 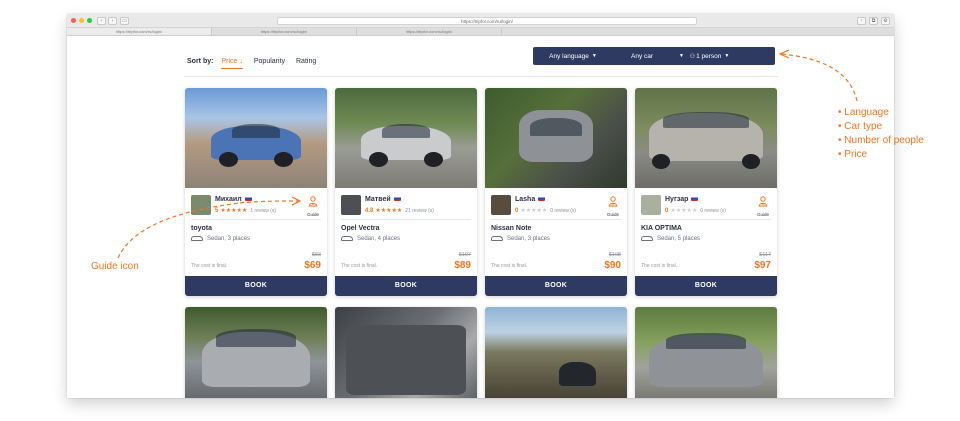 What do you see at coordinates (765, 255) in the screenshot?
I see `old-price: $117` at bounding box center [765, 255].